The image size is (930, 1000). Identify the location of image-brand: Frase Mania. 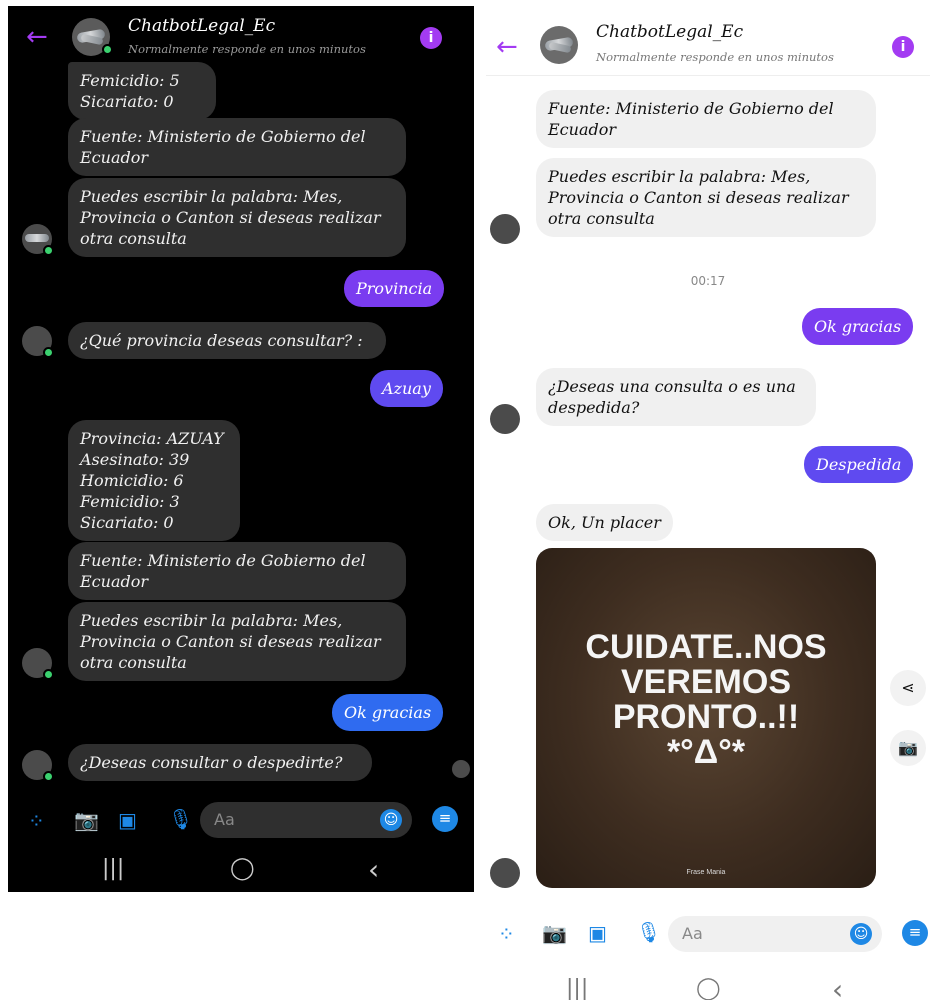
(706, 872).